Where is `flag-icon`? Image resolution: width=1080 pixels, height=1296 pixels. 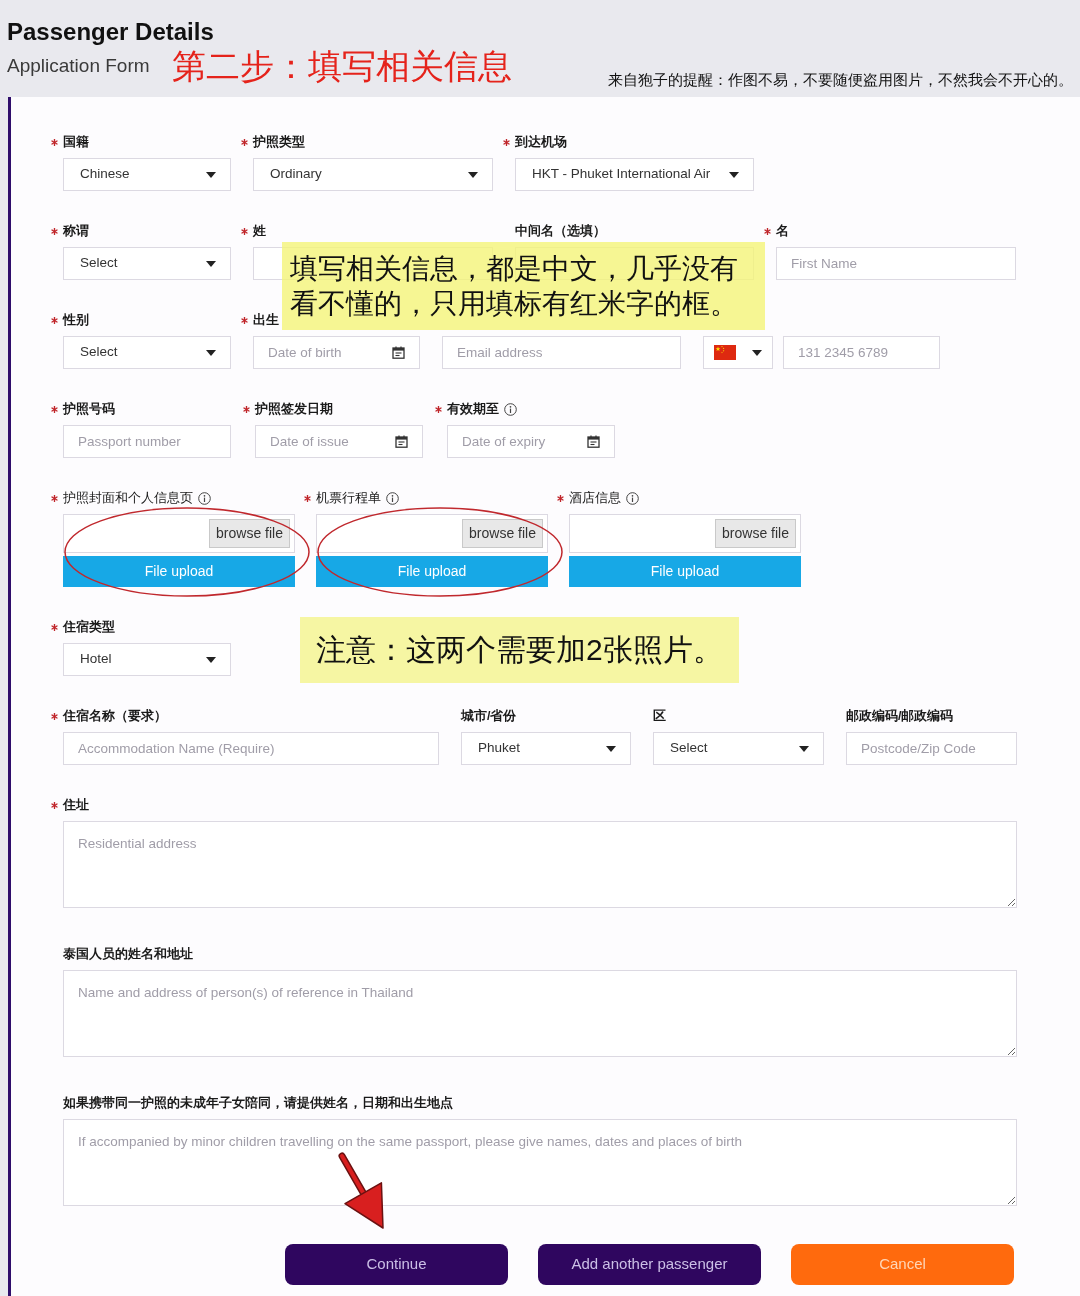 flag-icon is located at coordinates (725, 352).